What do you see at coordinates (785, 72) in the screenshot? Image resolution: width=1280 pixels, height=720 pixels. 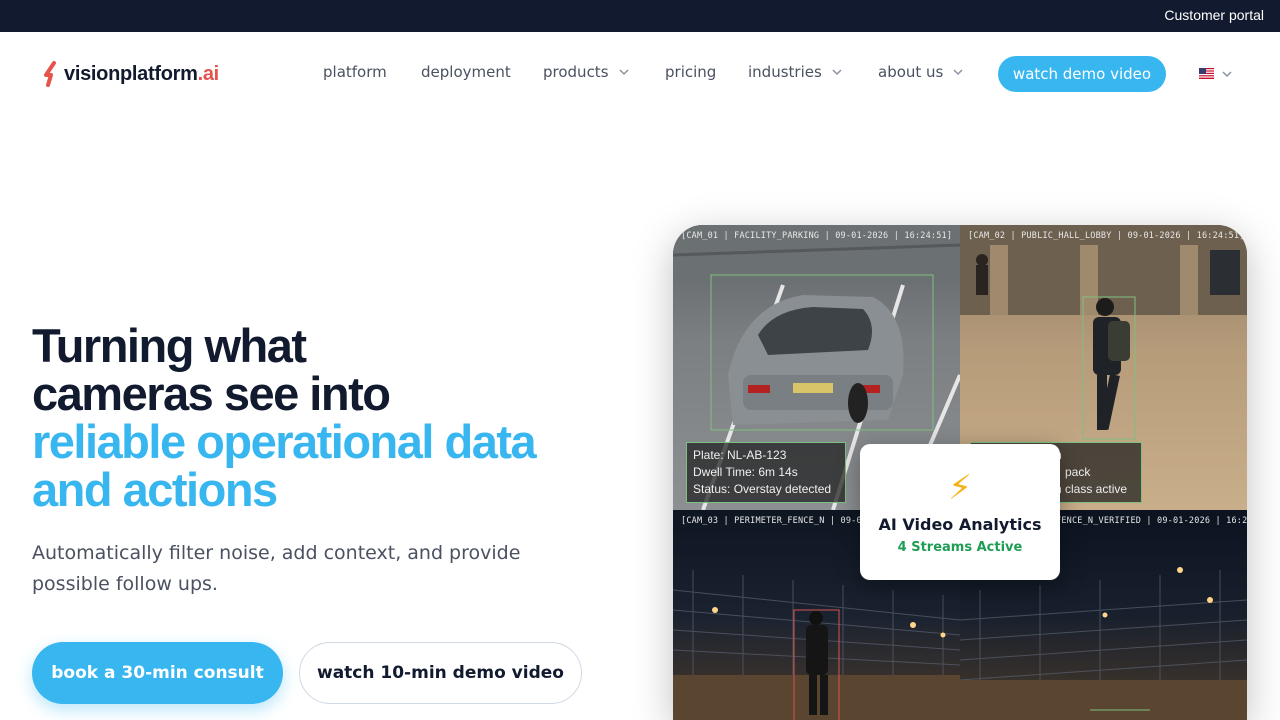 I see `nav-item-label: industries` at bounding box center [785, 72].